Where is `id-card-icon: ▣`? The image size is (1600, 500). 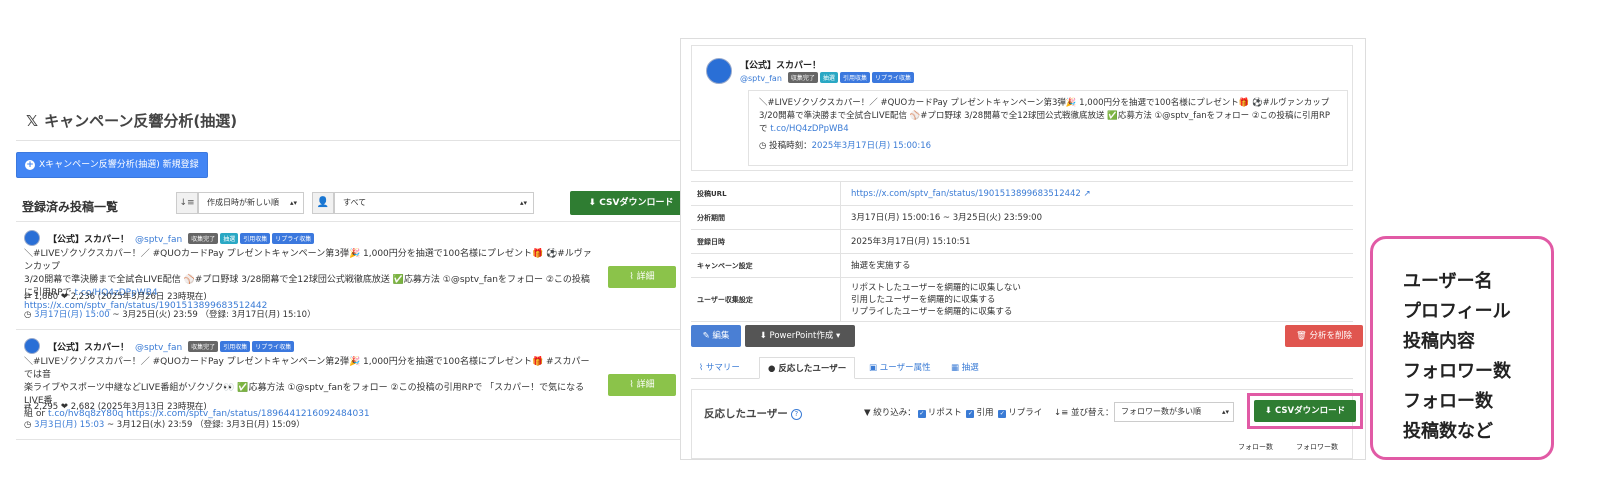
id-card-icon: ▣ is located at coordinates (873, 368).